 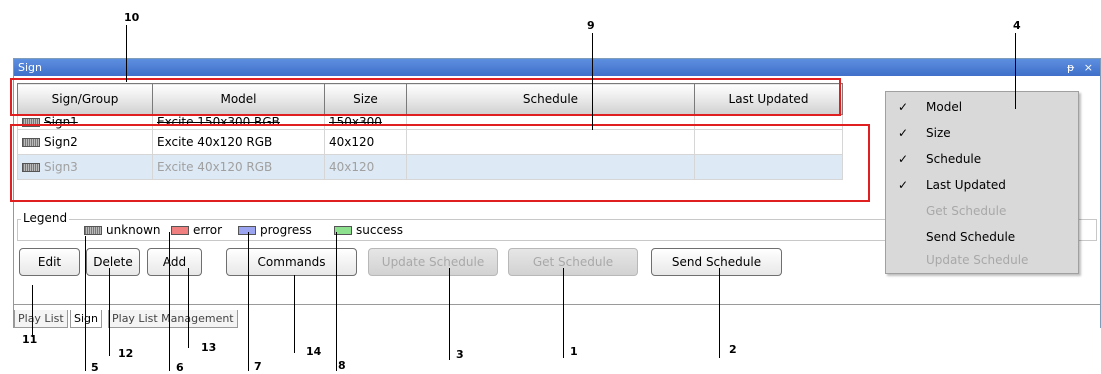 What do you see at coordinates (982, 107) in the screenshot?
I see `menu-item-model: ✓ Model` at bounding box center [982, 107].